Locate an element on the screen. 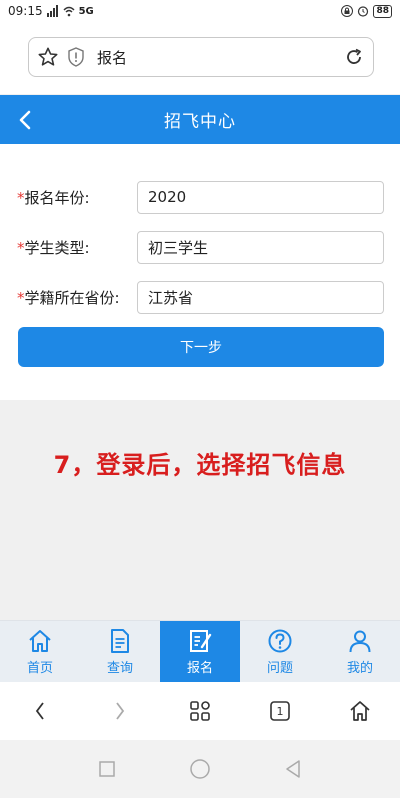 This screenshot has height=798, width=400. student-type-field: 初三学生 is located at coordinates (260, 247).